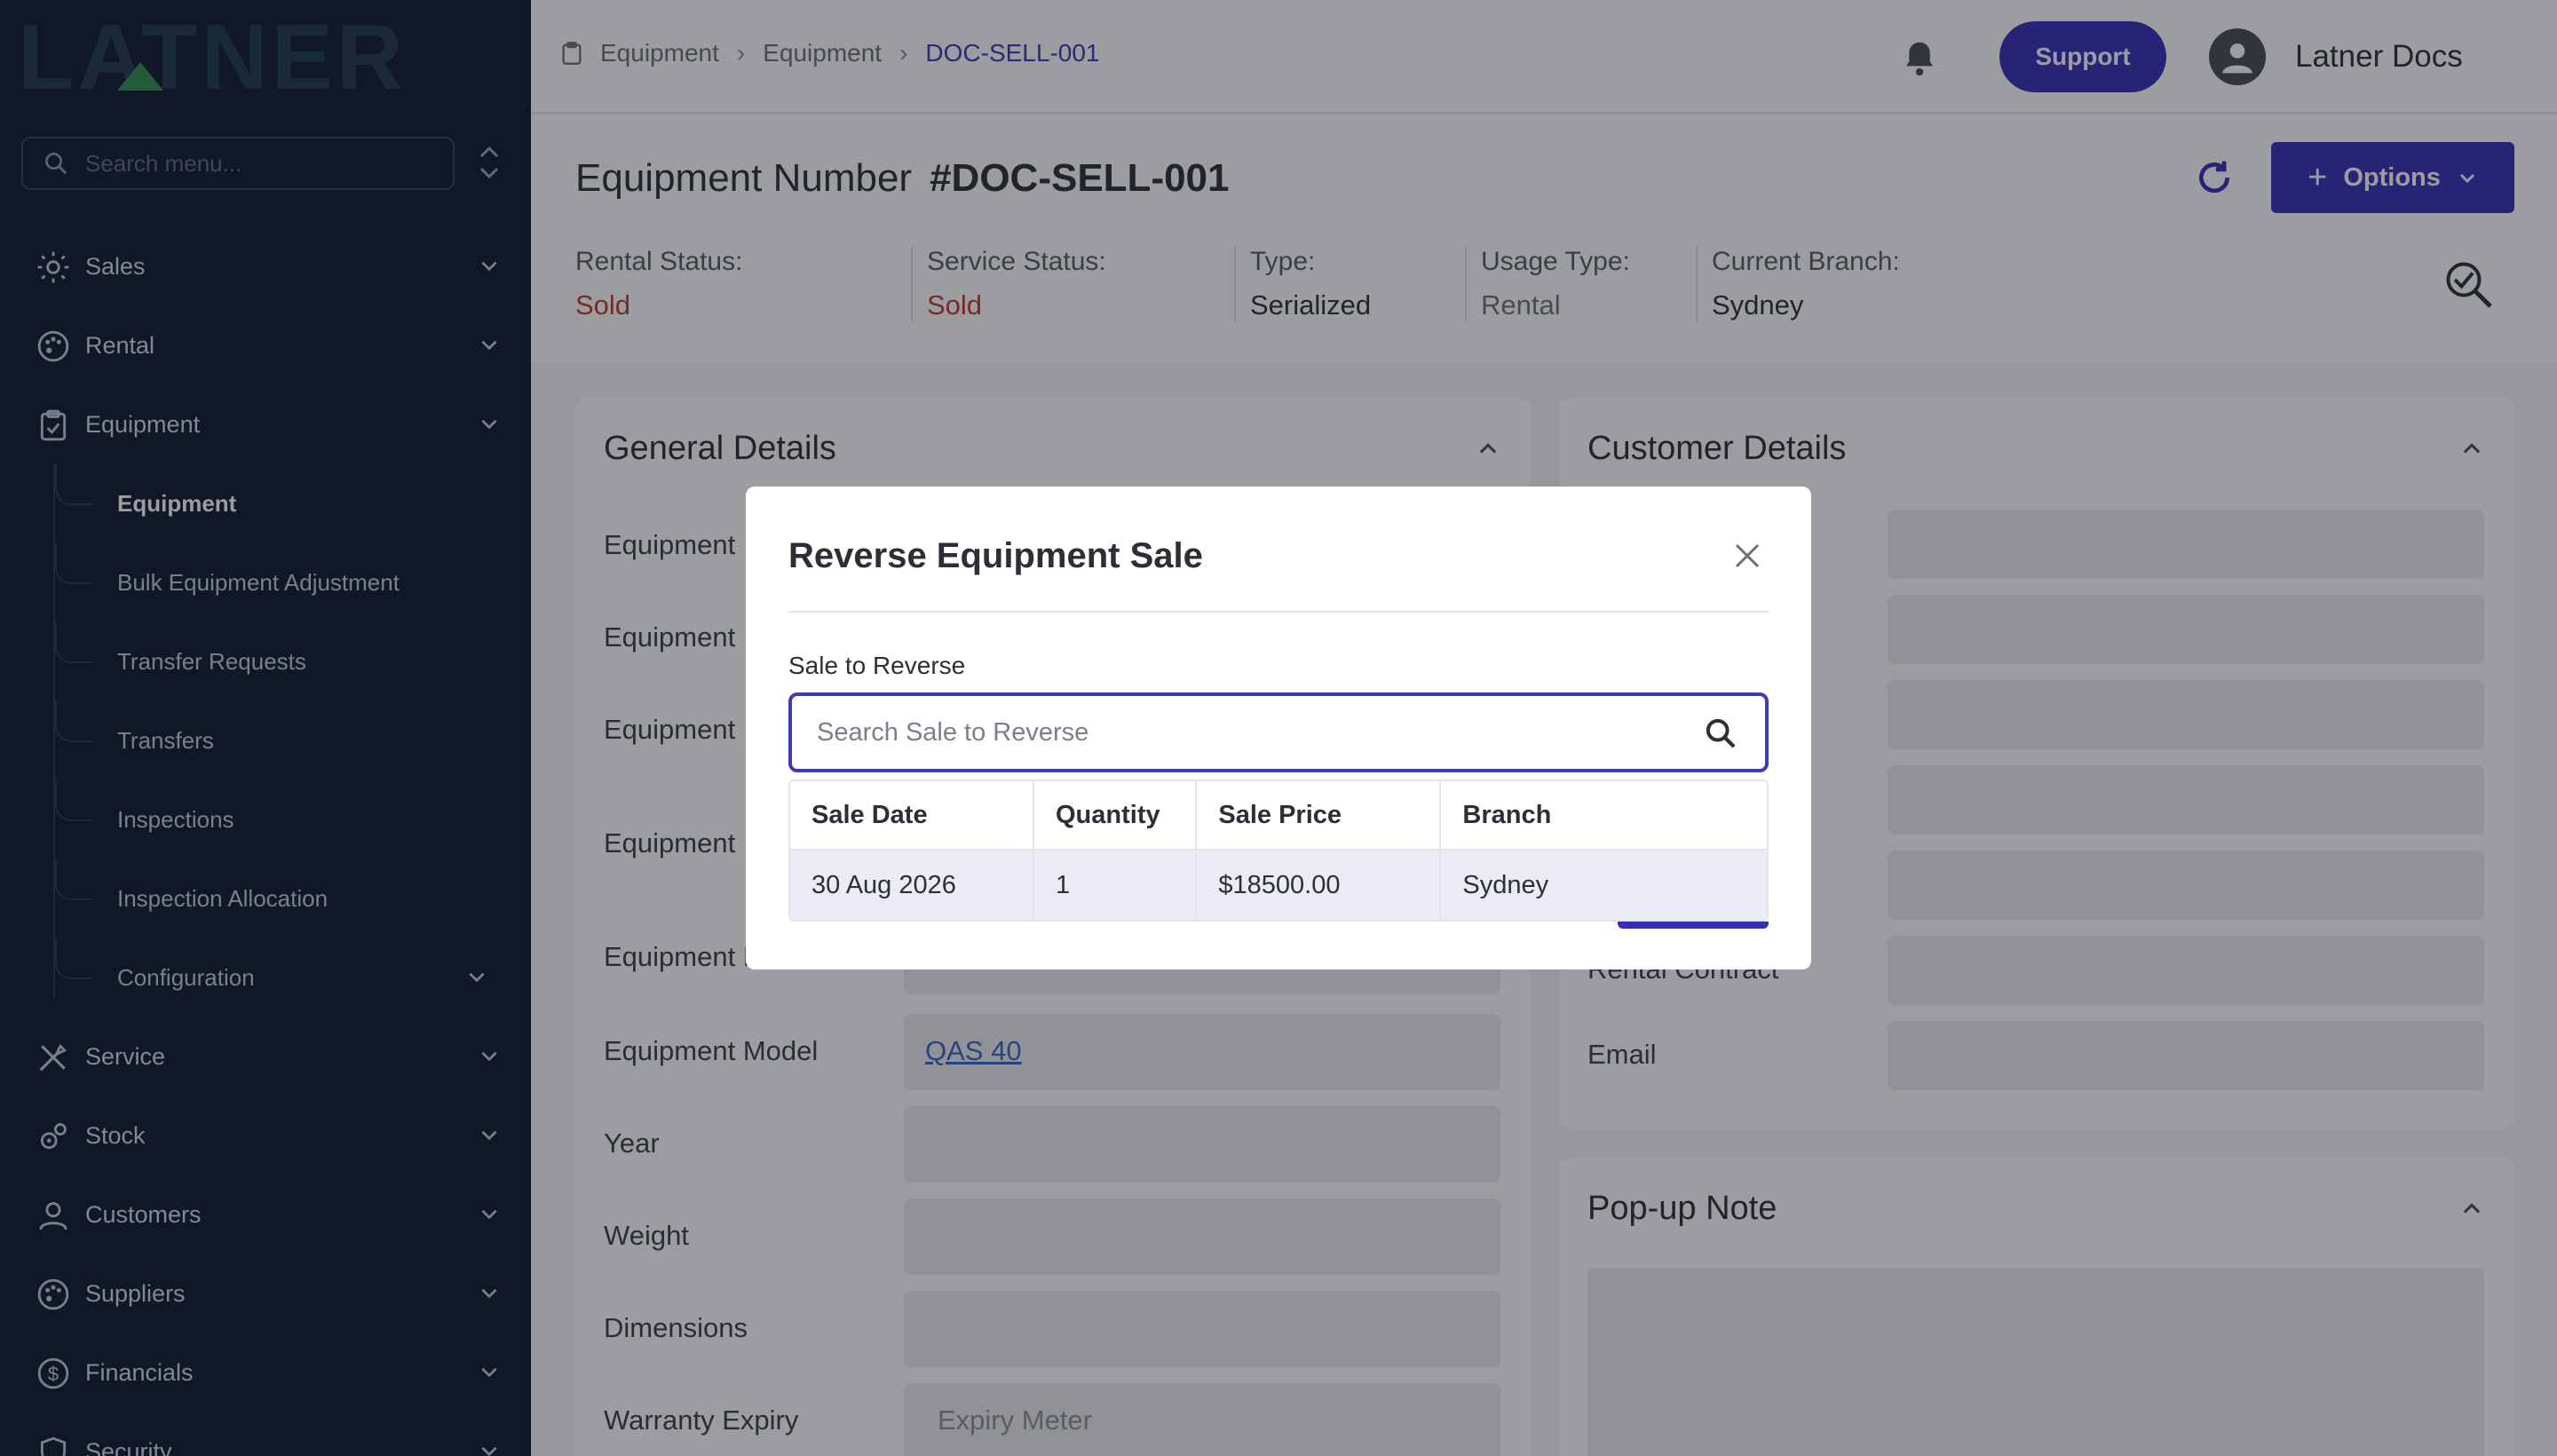  I want to click on column-header: Branch, so click(1507, 814).